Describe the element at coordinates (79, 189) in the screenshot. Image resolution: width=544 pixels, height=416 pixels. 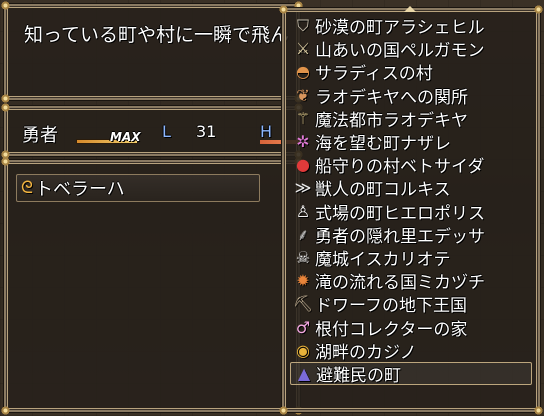
I see `skill-label: トベラーハ` at that location.